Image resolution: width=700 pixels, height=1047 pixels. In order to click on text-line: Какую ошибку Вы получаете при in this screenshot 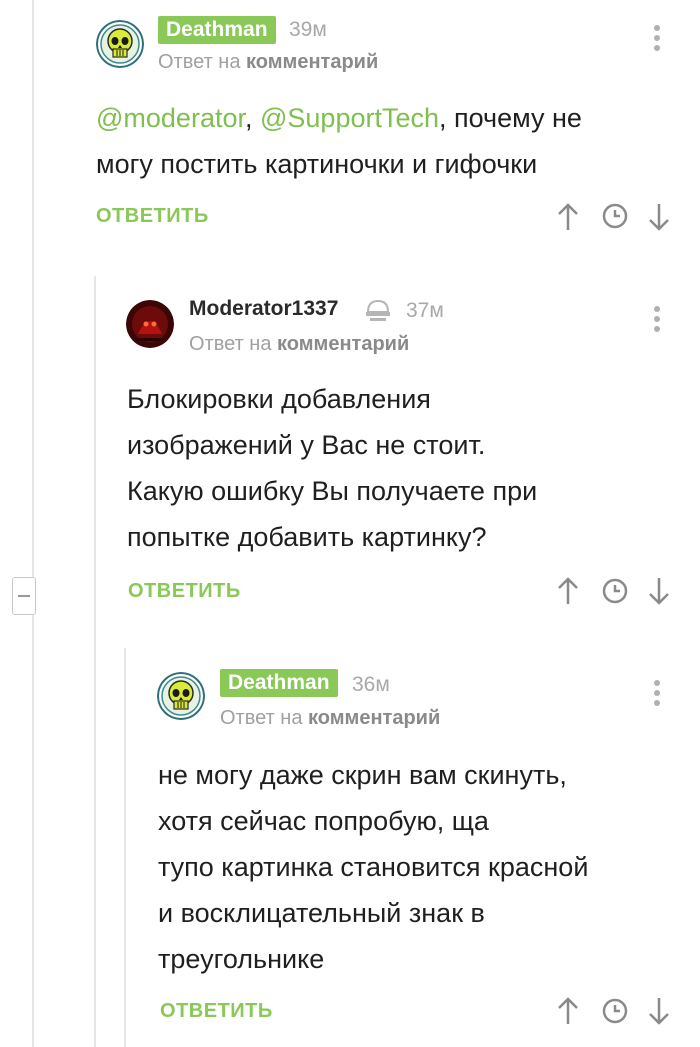, I will do `click(332, 491)`.